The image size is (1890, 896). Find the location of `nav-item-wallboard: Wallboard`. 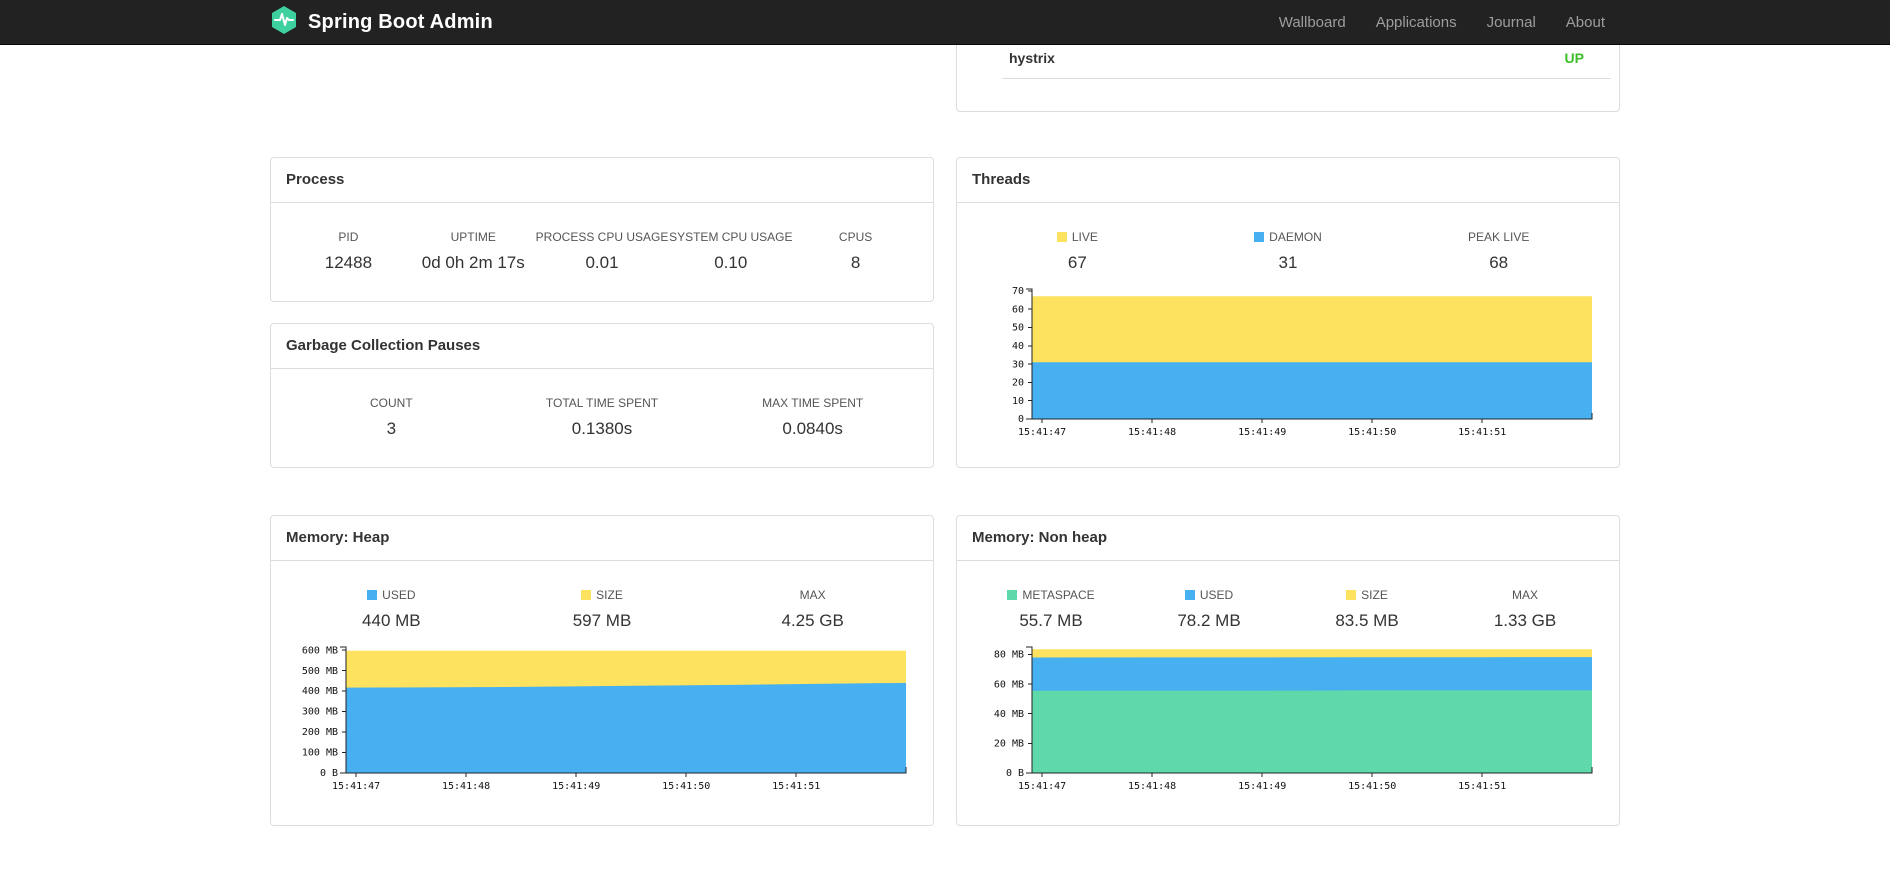

nav-item-wallboard: Wallboard is located at coordinates (1312, 22).